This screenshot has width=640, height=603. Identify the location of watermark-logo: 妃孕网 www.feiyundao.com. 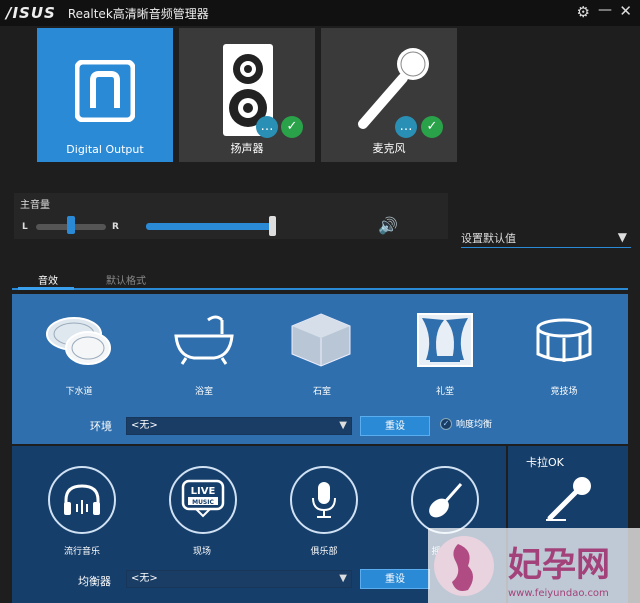
(534, 565).